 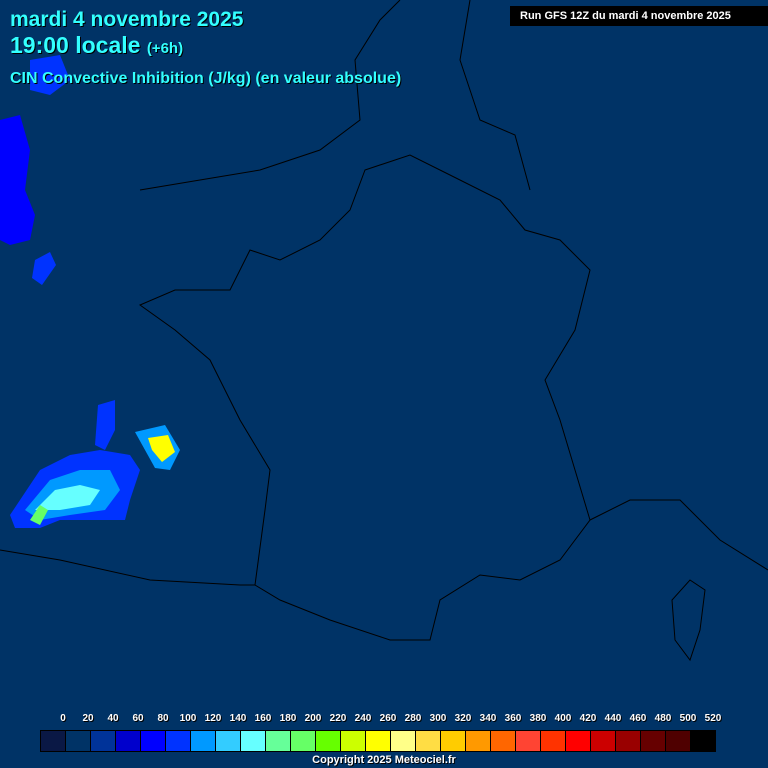 What do you see at coordinates (127, 19) in the screenshot?
I see `forecast-date: mardi 4 novembre 2025` at bounding box center [127, 19].